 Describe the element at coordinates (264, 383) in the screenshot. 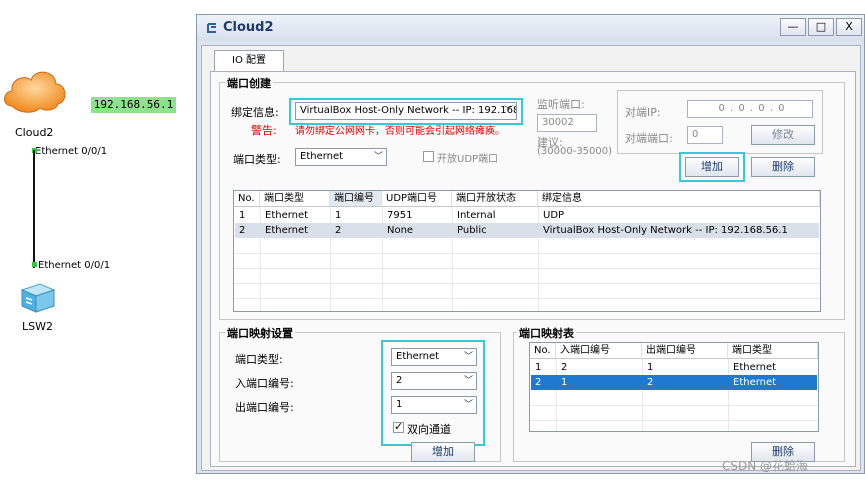

I see `in-port-label: 入端口编号:` at that location.